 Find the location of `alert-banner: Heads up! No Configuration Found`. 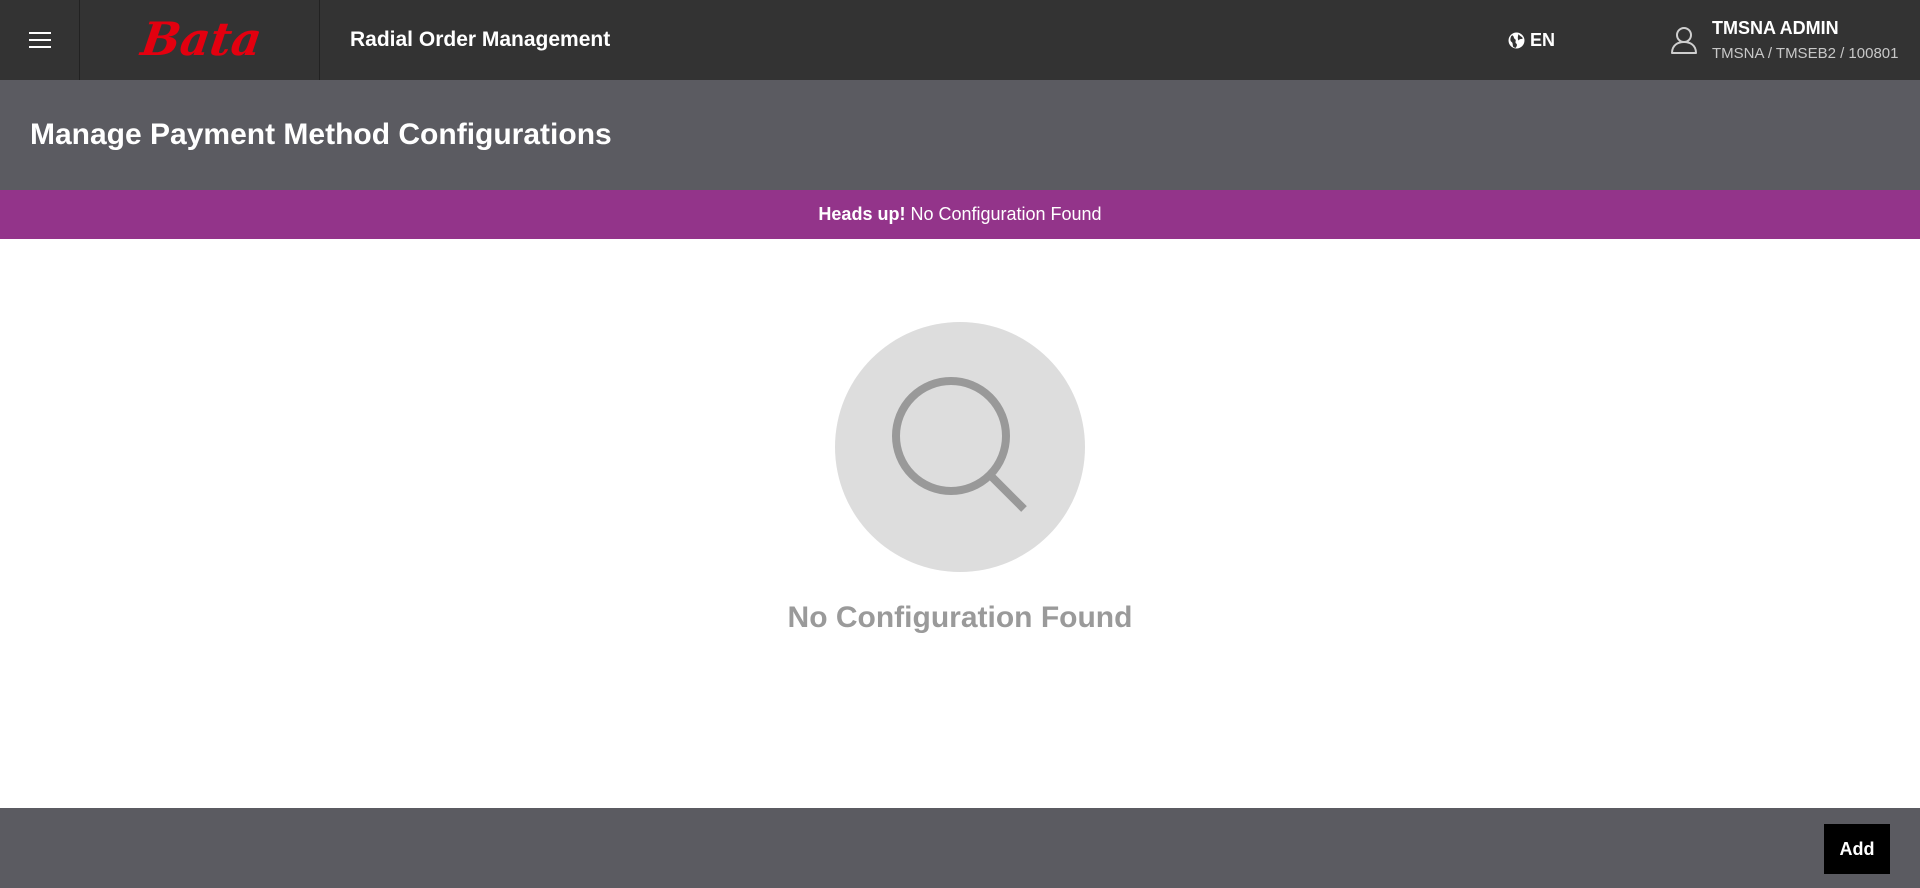

alert-banner: Heads up! No Configuration Found is located at coordinates (960, 214).